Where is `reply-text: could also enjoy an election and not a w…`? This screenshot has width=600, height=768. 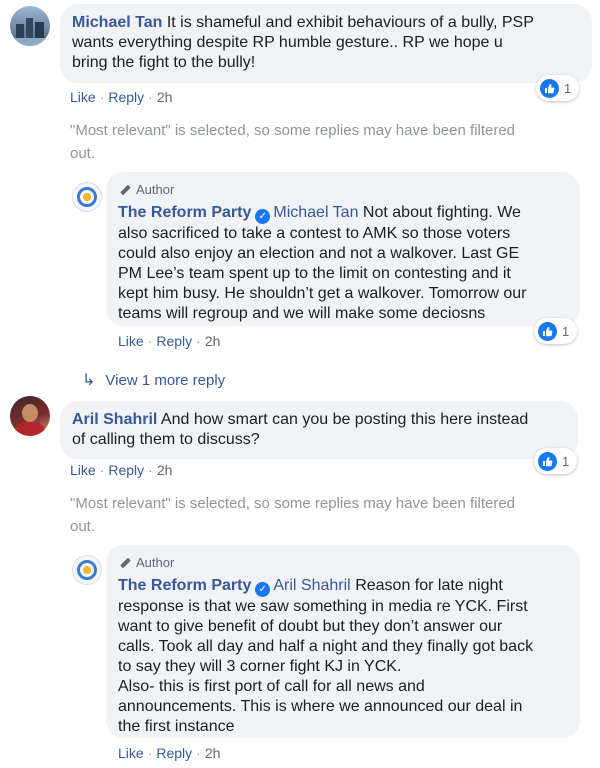 reply-text: could also enjoy an election and not a w… is located at coordinates (319, 253).